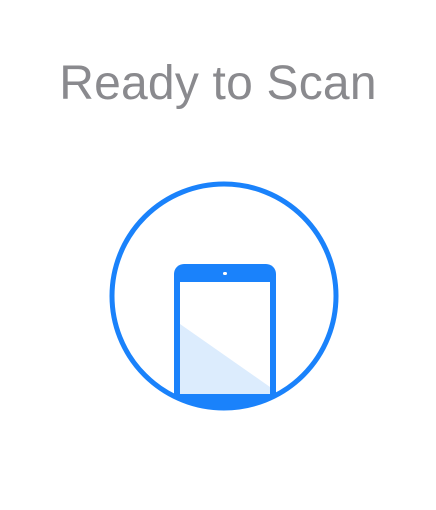  I want to click on scan-title: Ready to Scan, so click(218, 83).